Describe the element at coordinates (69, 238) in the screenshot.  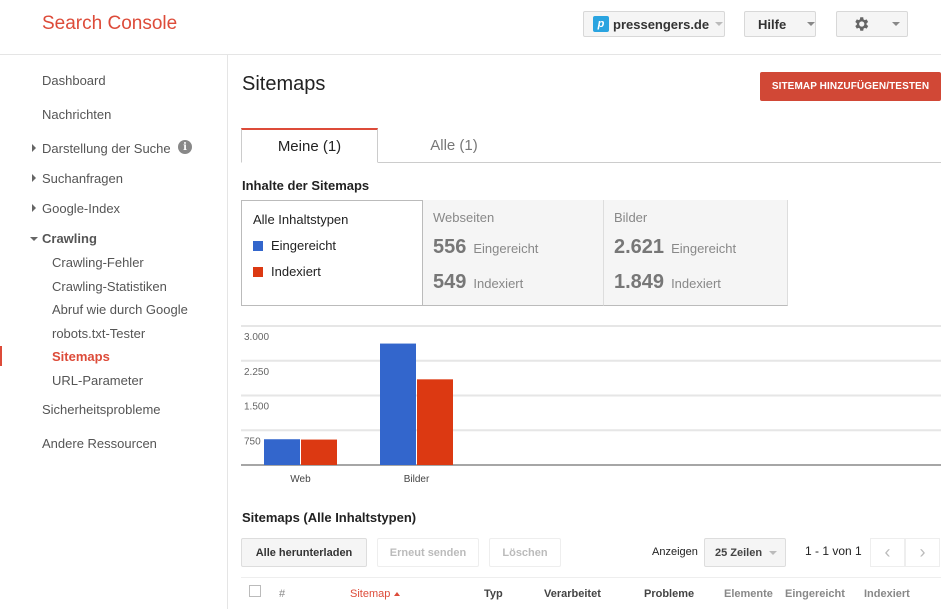
I see `sidebar-item-crawling: Crawling` at that location.